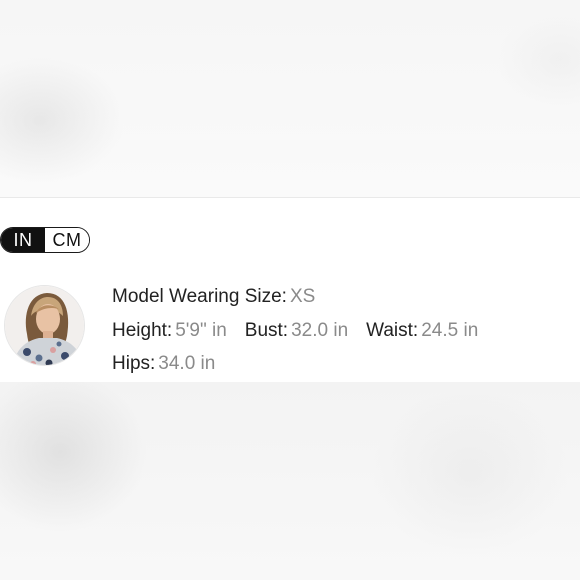  I want to click on waist-value: 24.5 in, so click(450, 330).